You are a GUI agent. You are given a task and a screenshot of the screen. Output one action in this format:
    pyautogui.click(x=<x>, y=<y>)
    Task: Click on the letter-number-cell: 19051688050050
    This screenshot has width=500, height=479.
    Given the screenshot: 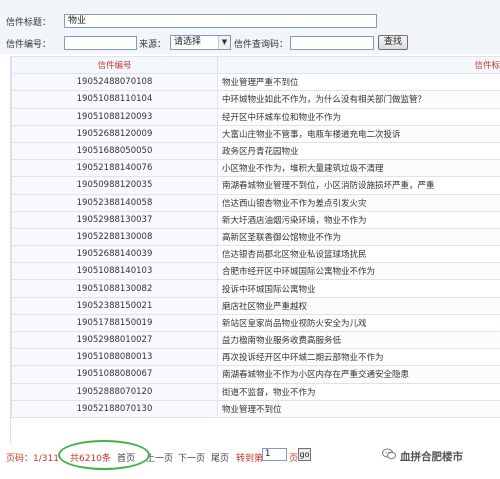 What is the action you would take?
    pyautogui.click(x=114, y=151)
    